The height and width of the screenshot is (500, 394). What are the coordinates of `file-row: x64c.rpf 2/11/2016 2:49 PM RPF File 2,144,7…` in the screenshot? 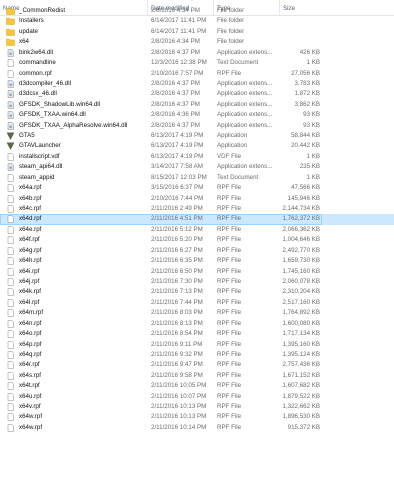 It's located at (197, 209).